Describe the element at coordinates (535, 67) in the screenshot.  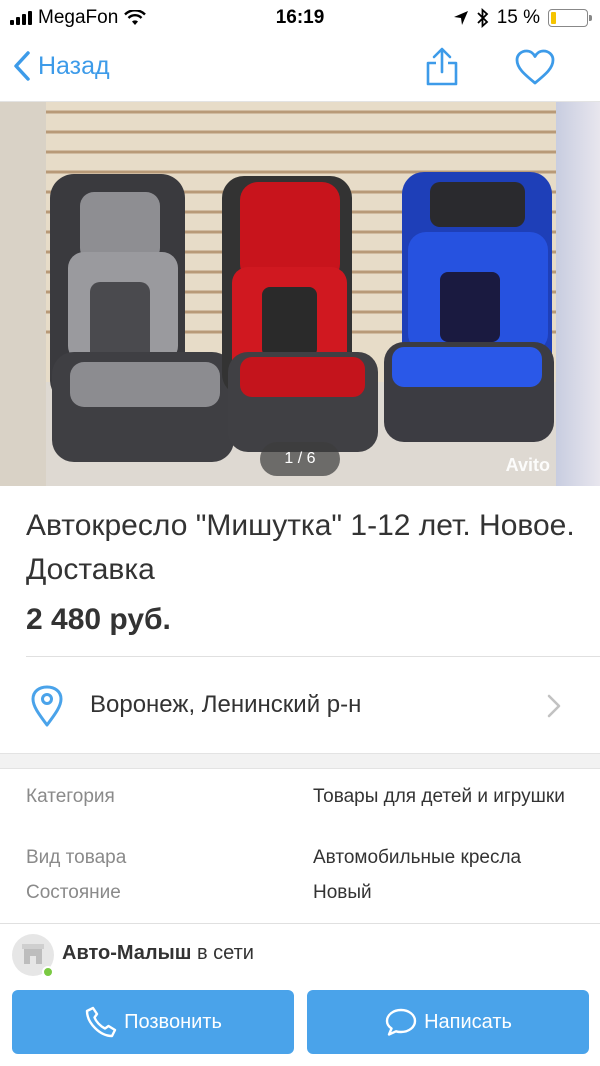
I see `heart-icon` at that location.